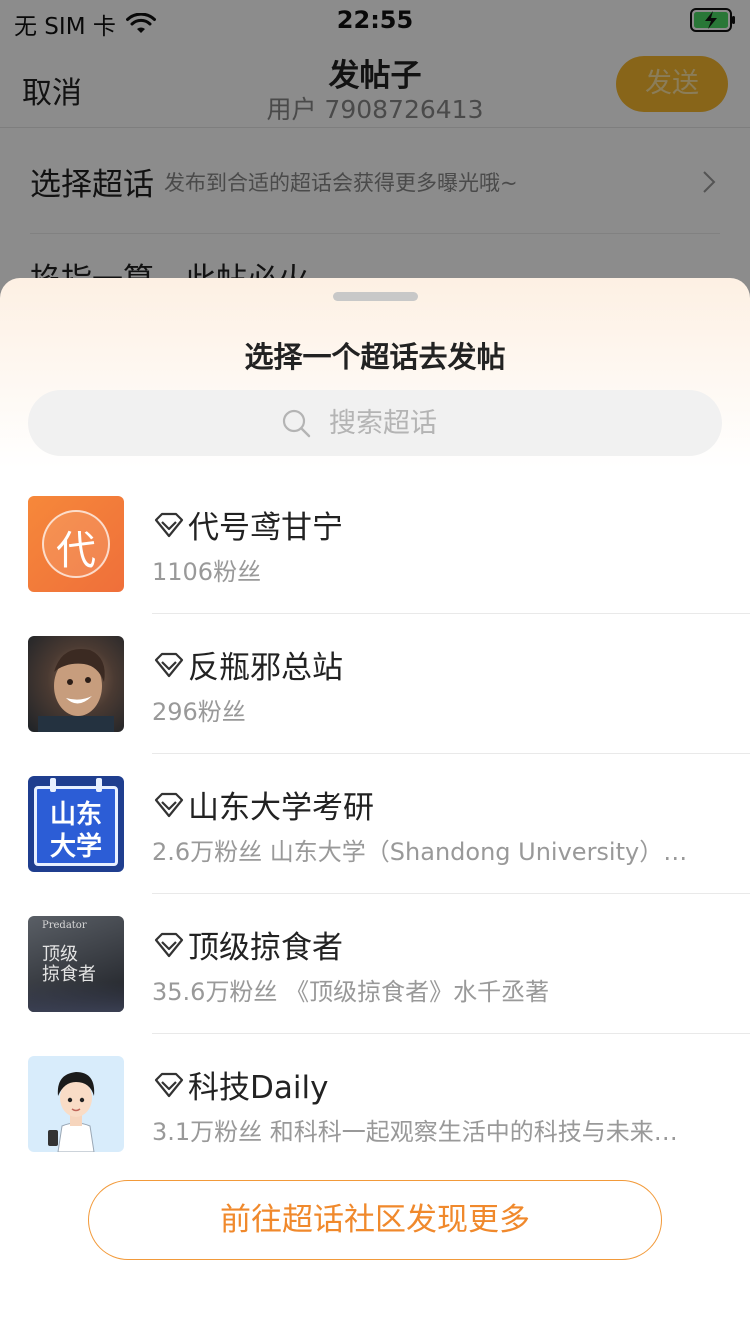  What do you see at coordinates (265, 668) in the screenshot?
I see `item-name: 反瓶邪总站` at bounding box center [265, 668].